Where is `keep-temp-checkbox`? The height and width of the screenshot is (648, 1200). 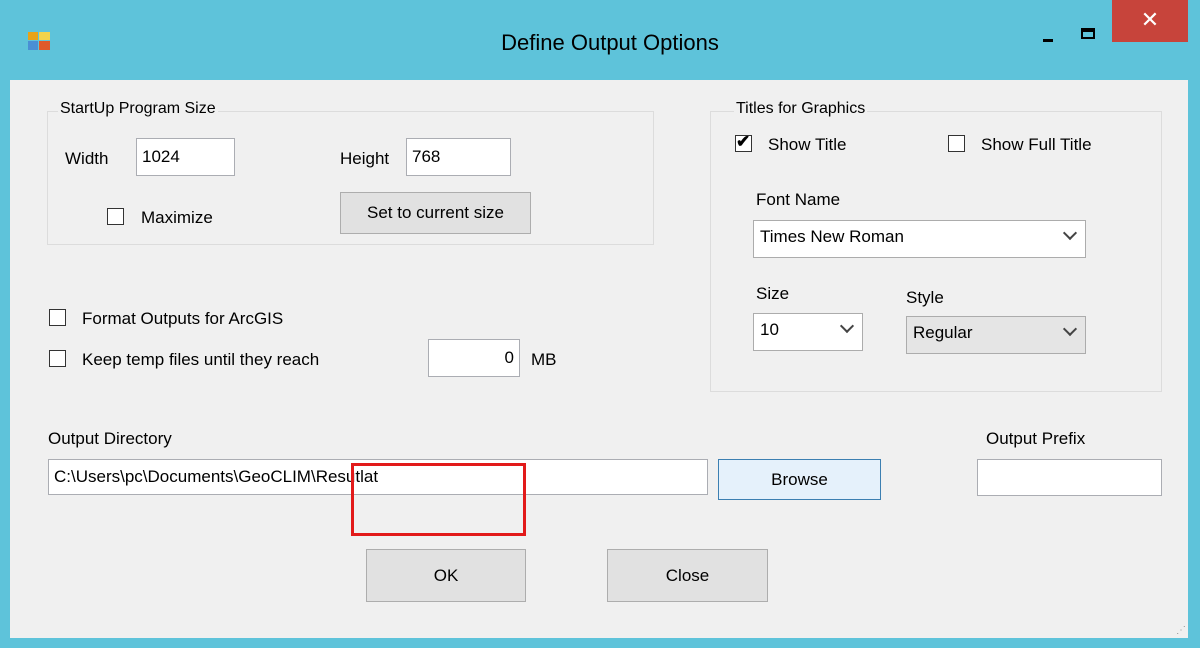 keep-temp-checkbox is located at coordinates (57, 358).